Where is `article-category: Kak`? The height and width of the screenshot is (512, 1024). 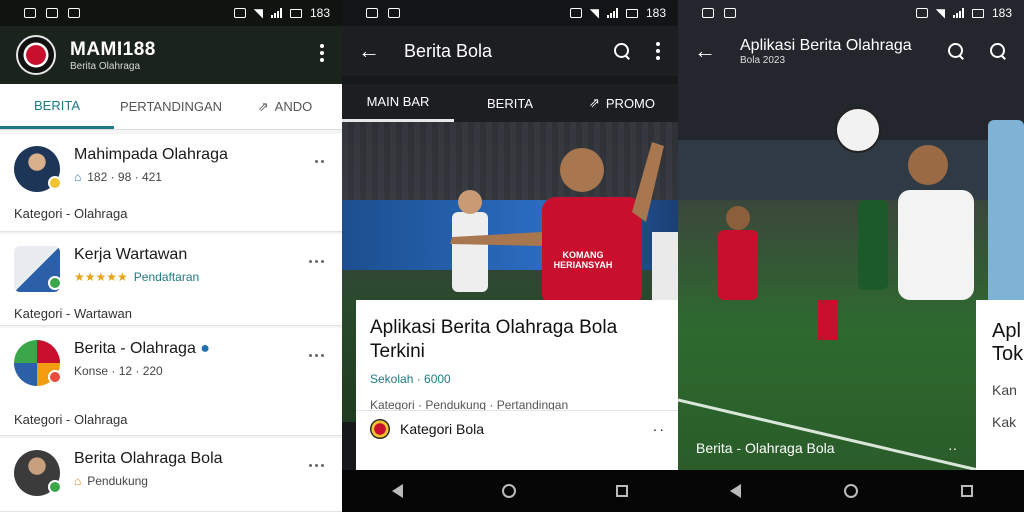
article-category: Kak is located at coordinates (1004, 422).